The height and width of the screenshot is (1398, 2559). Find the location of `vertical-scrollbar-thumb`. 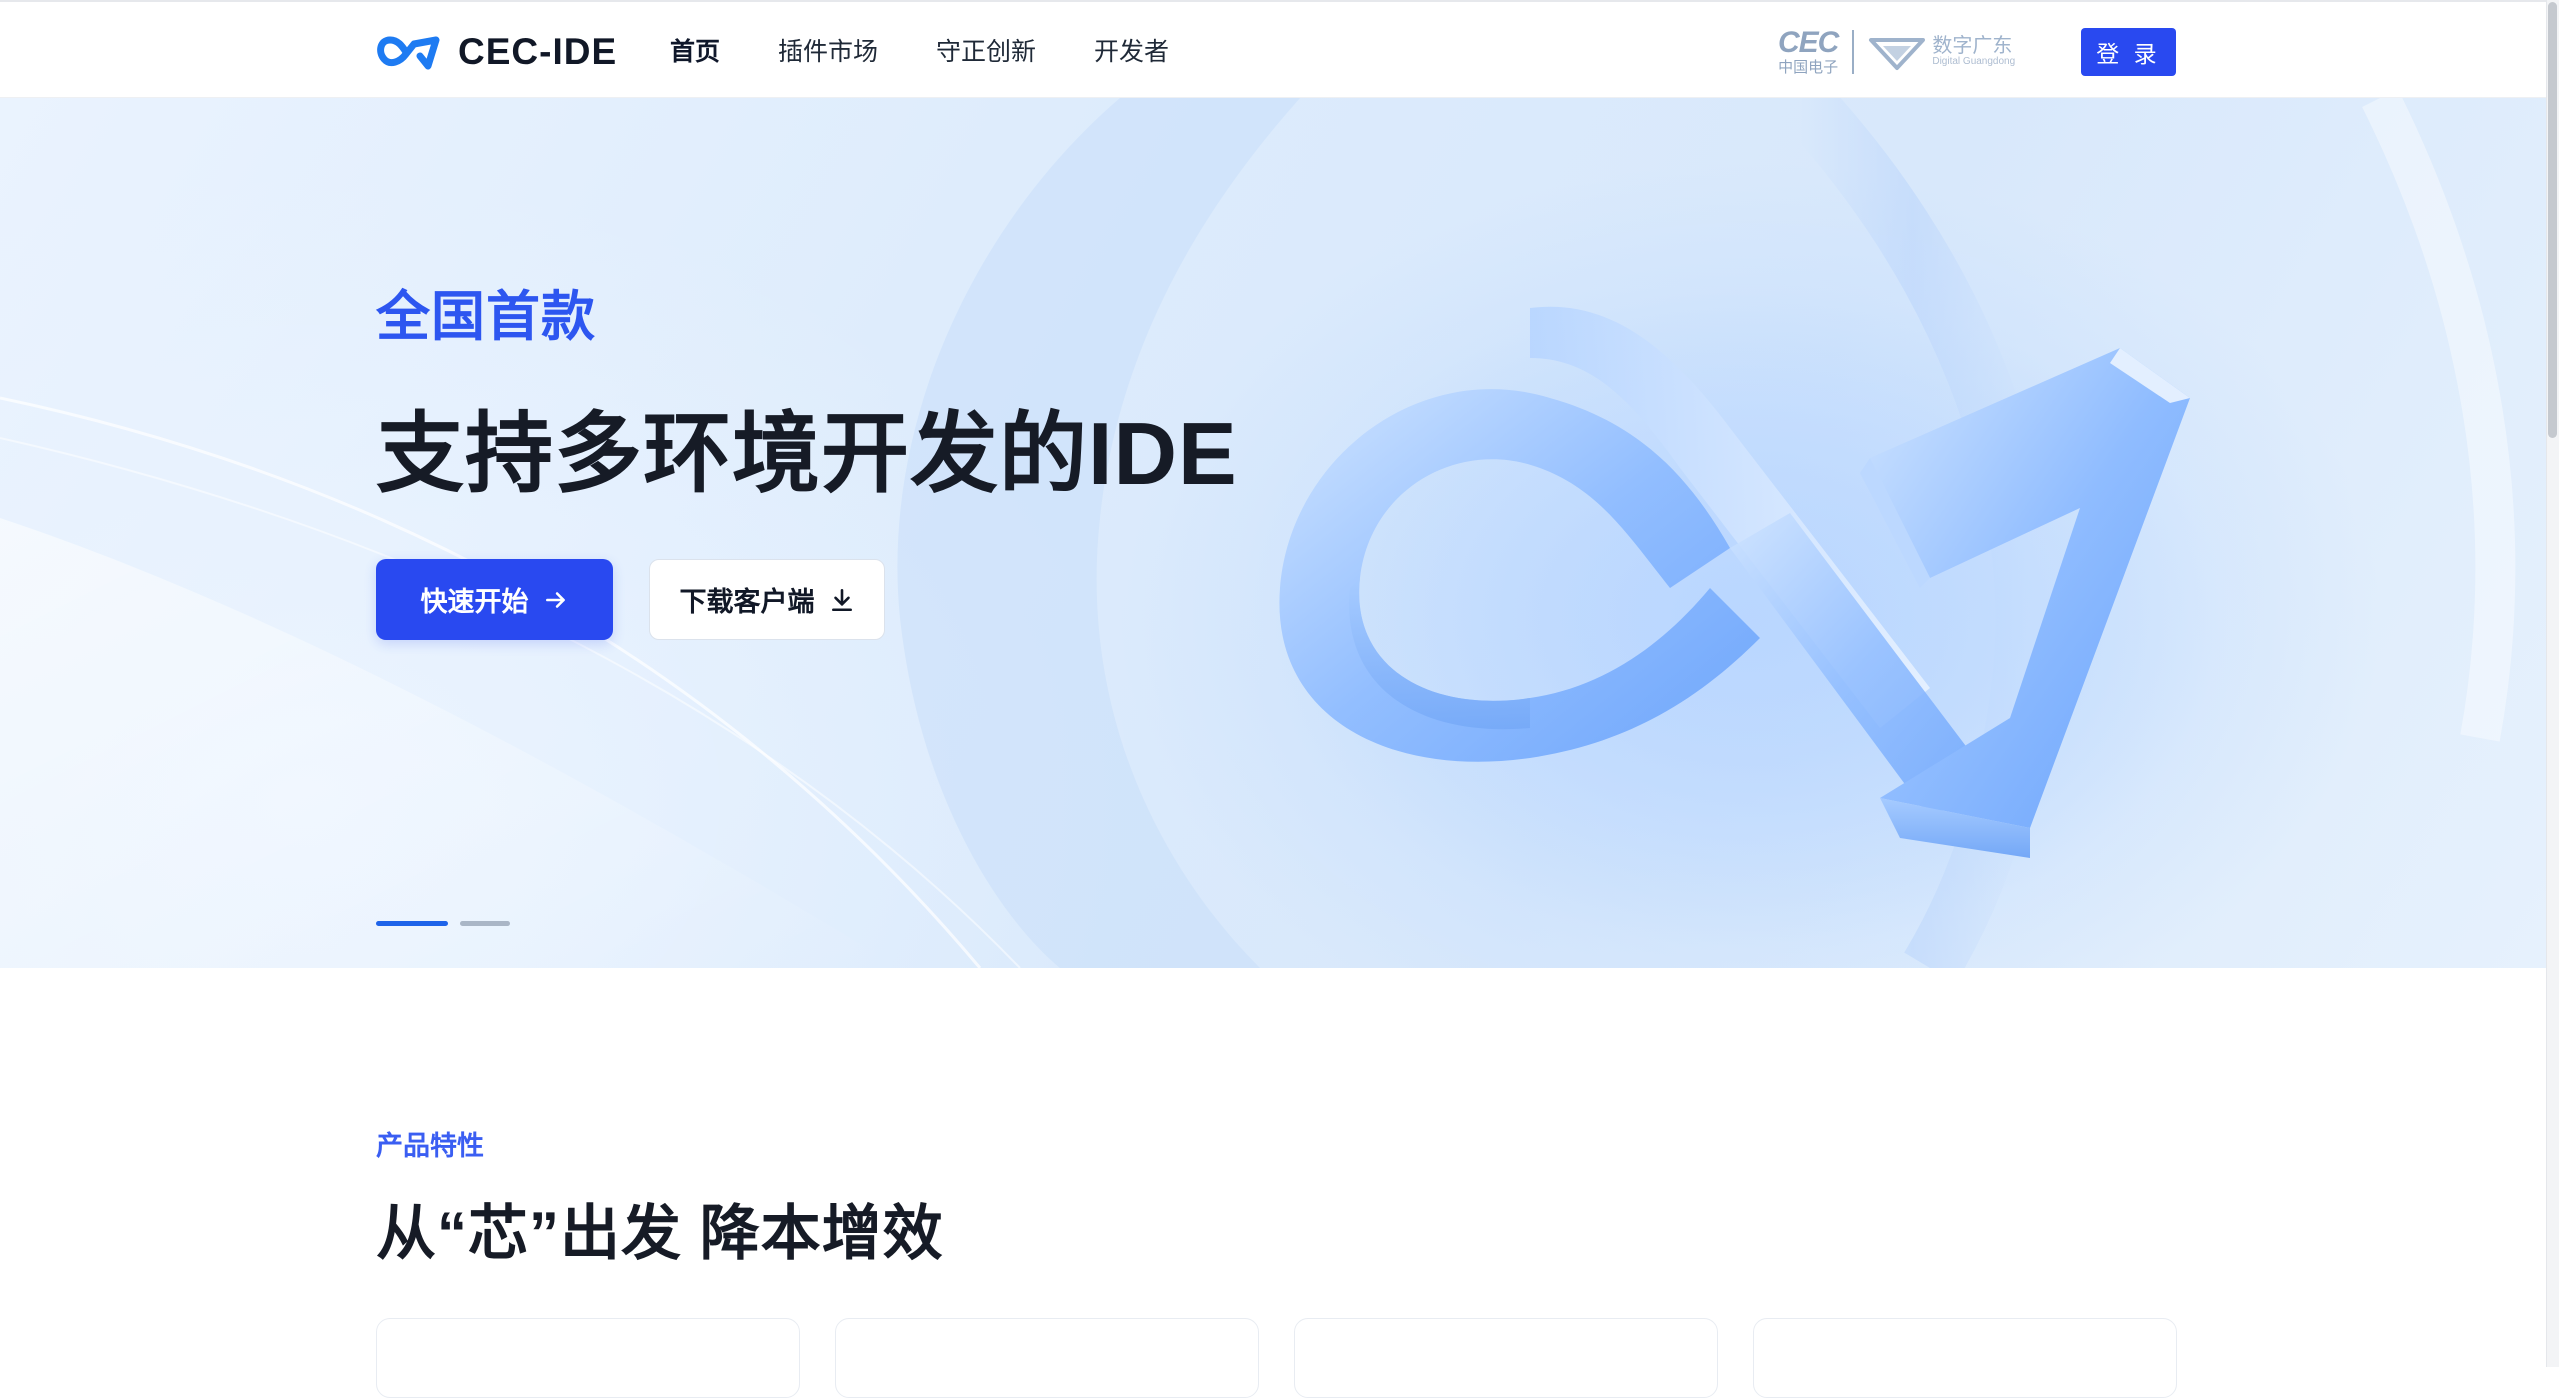

vertical-scrollbar-thumb is located at coordinates (2552, 220).